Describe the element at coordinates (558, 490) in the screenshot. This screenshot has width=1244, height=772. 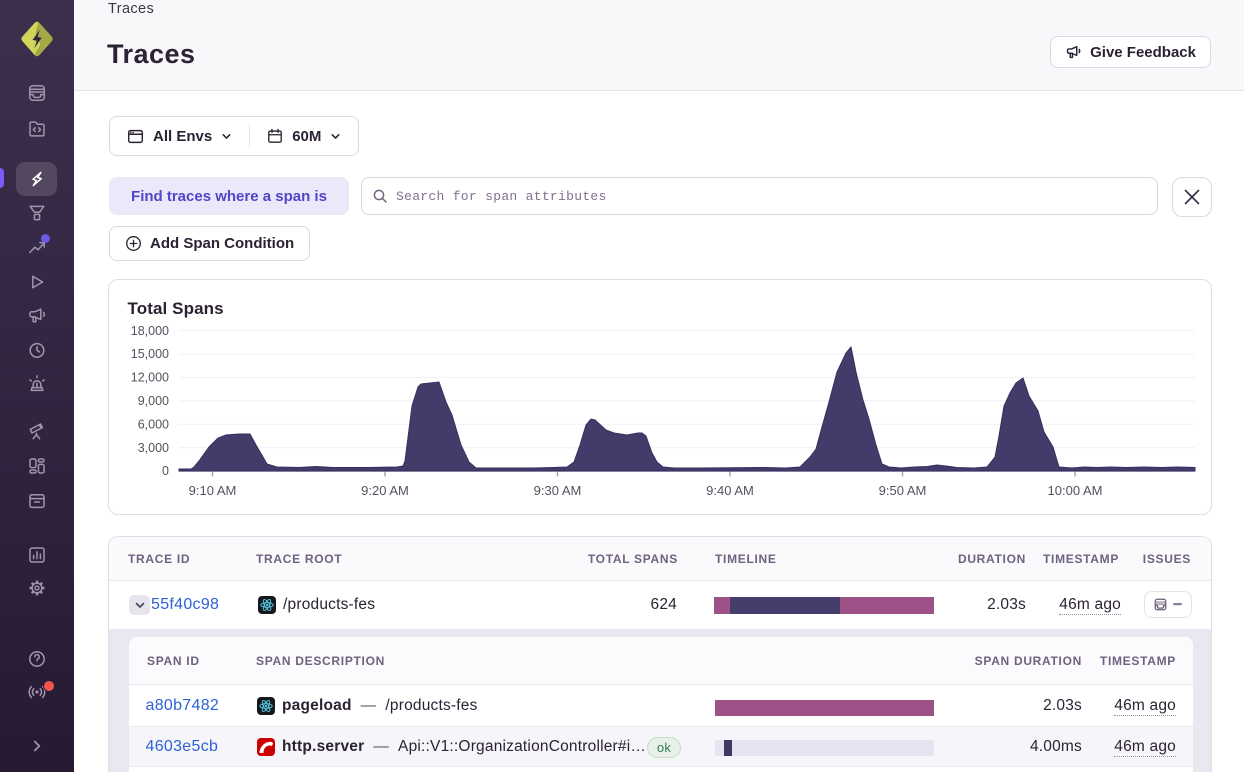
I see `svg-text: 9:30 AM` at that location.